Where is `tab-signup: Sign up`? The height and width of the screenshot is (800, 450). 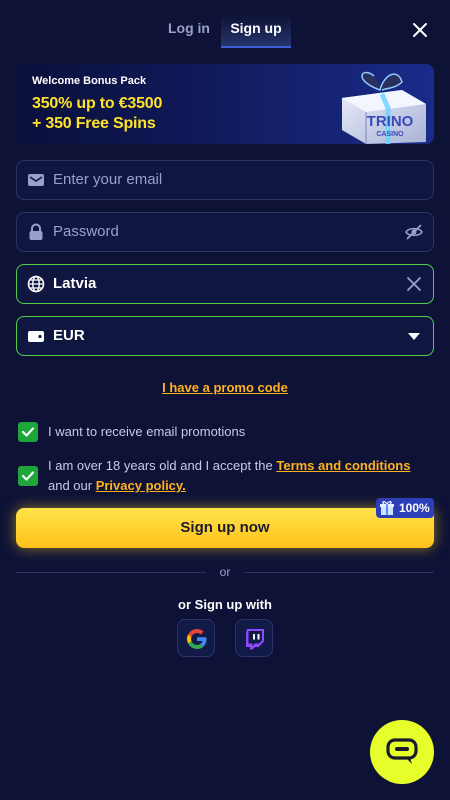 tab-signup: Sign up is located at coordinates (256, 31).